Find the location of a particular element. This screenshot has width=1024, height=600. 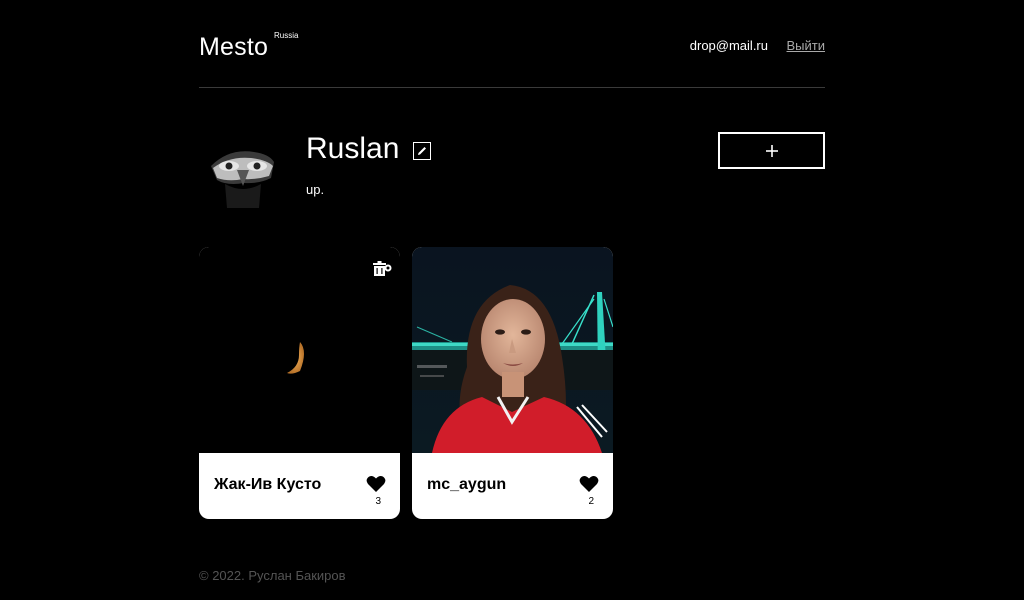

logo: Mesto is located at coordinates (233, 47).